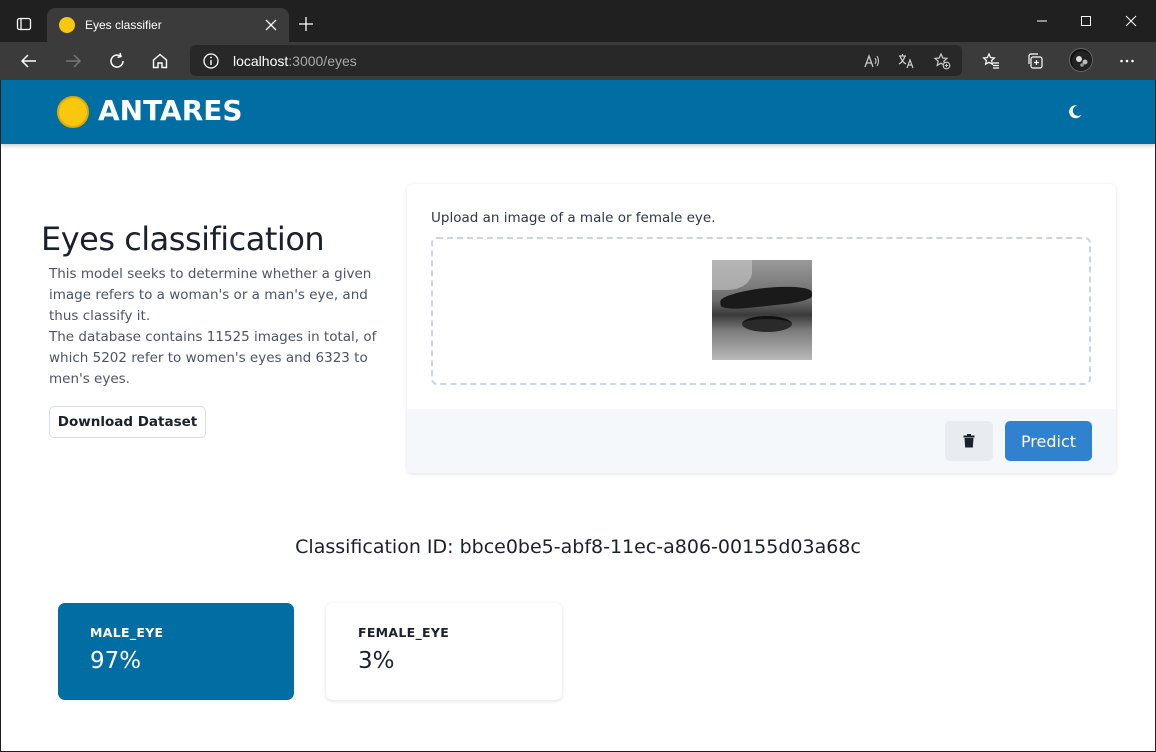  What do you see at coordinates (24, 24) in the screenshot?
I see `tab-actions-icon` at bounding box center [24, 24].